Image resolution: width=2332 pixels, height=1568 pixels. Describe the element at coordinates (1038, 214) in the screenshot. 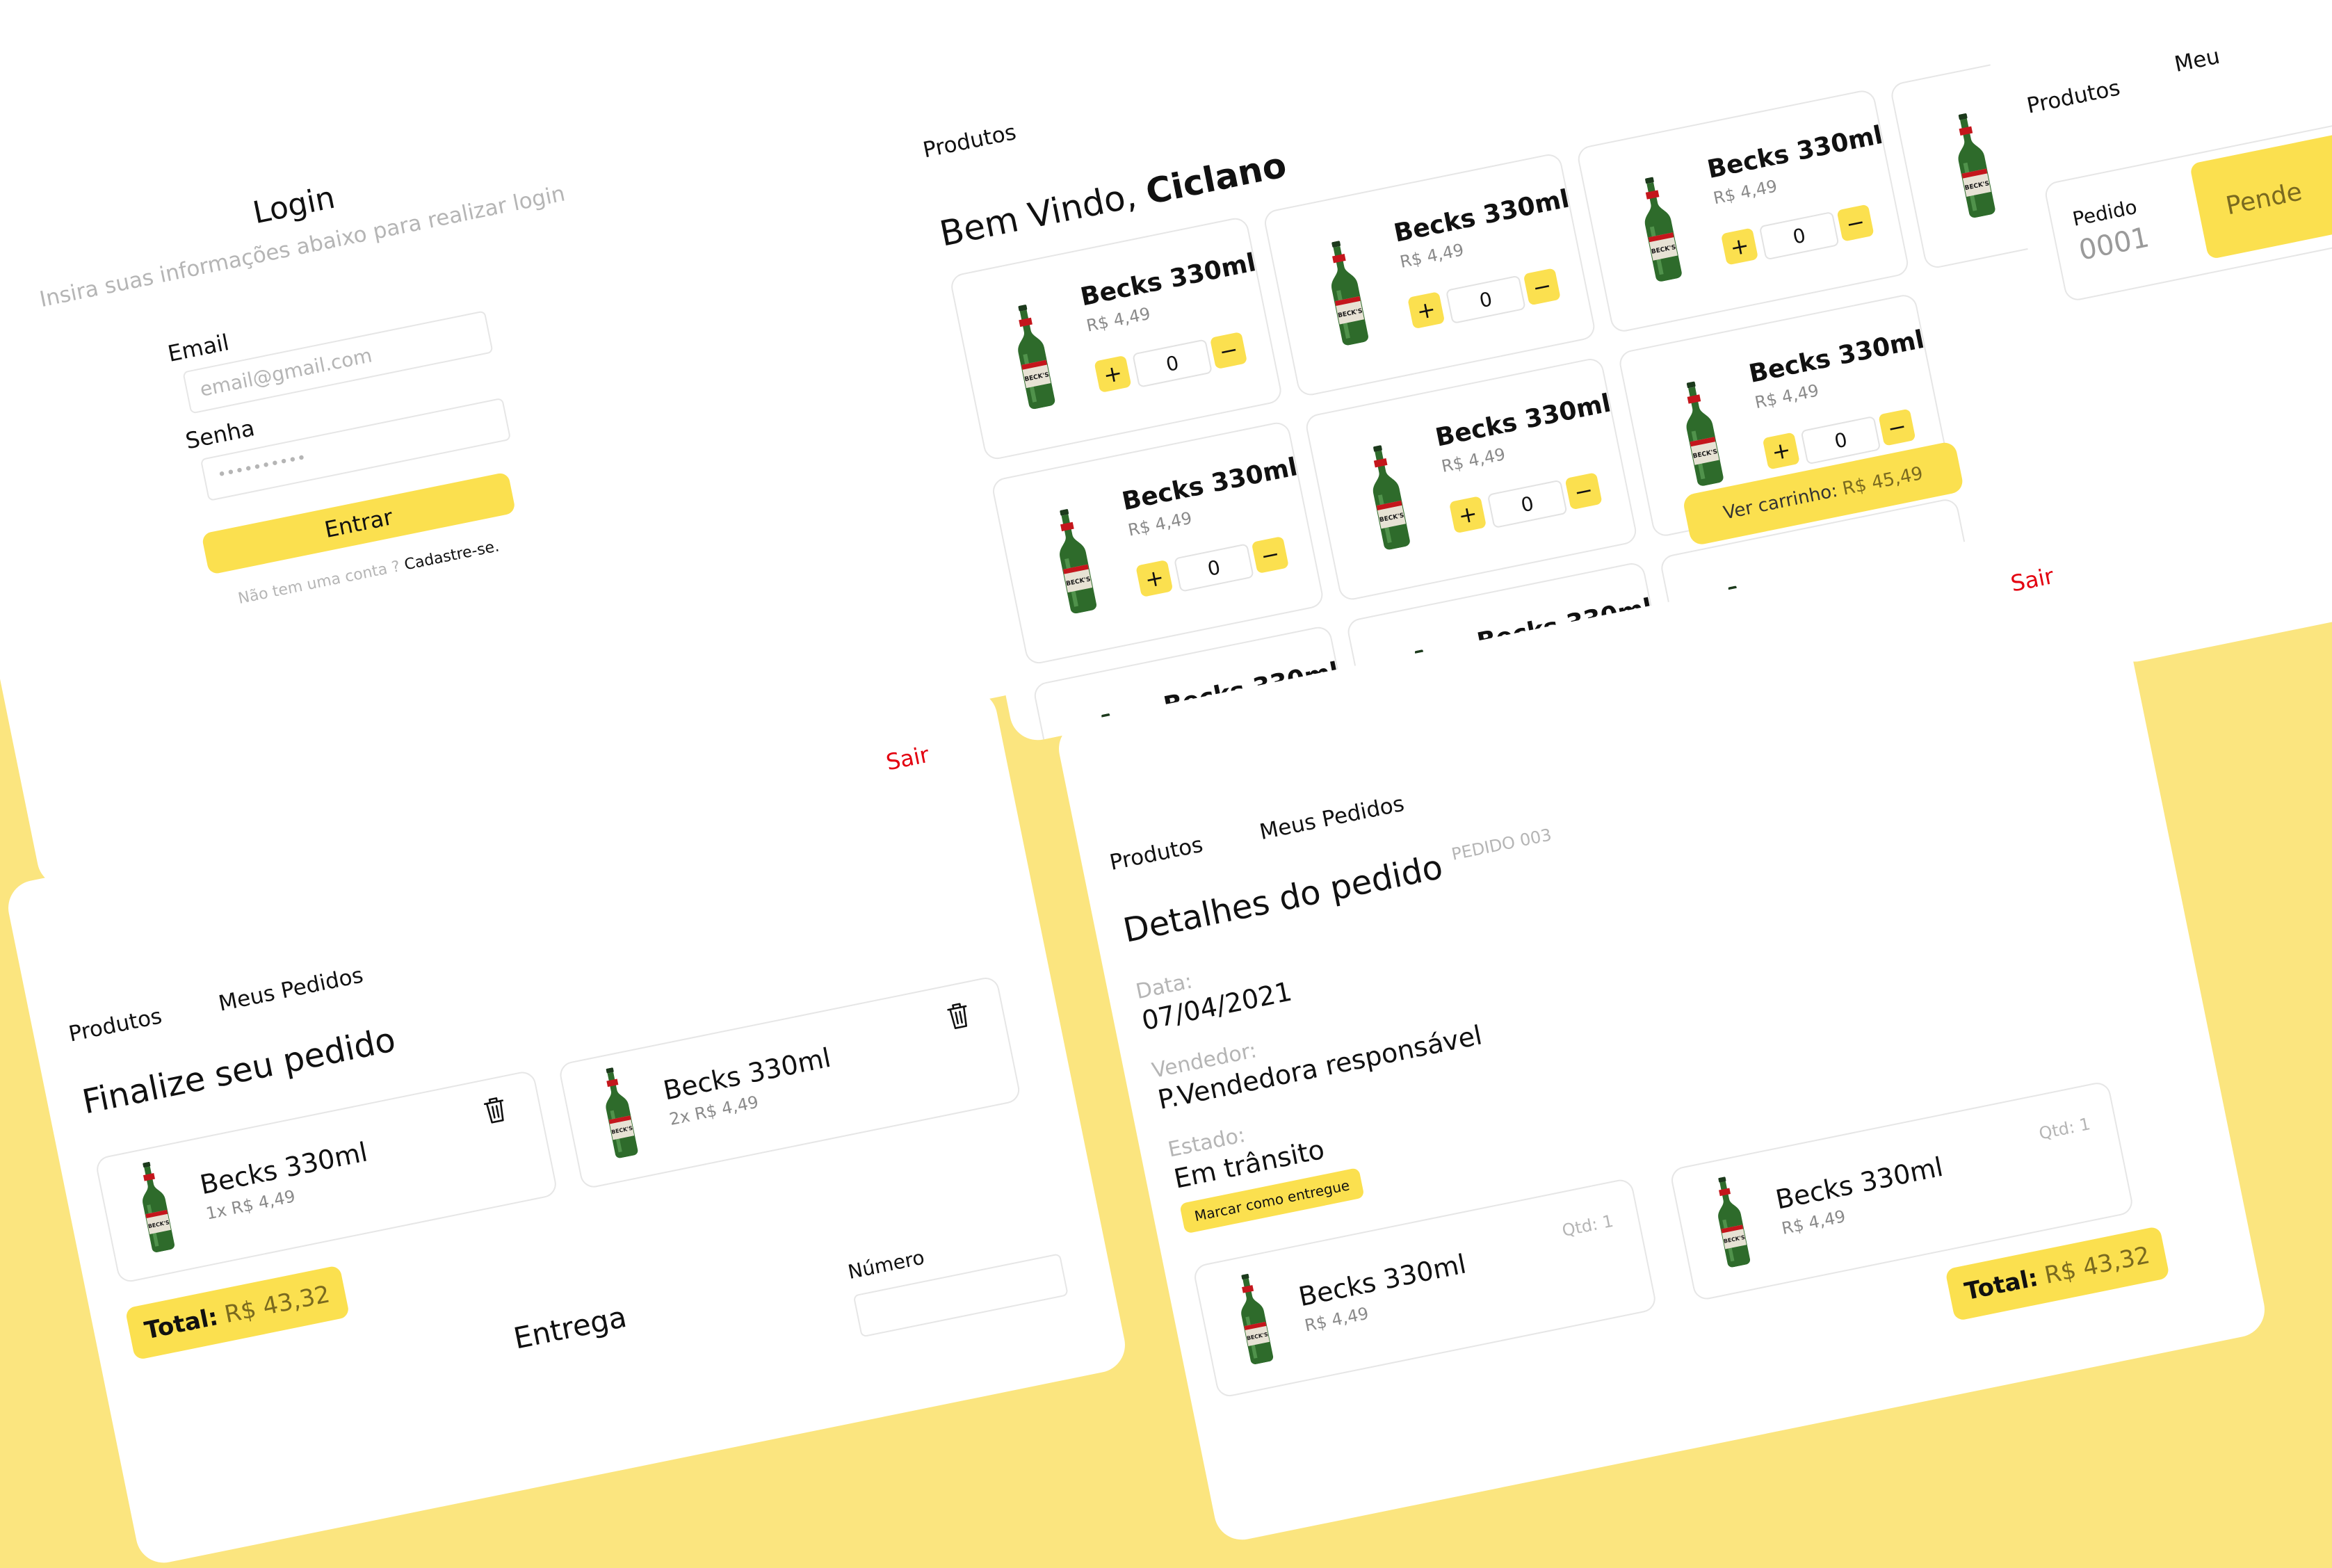

I see `greeting-prefix: Bem Vindo,` at that location.